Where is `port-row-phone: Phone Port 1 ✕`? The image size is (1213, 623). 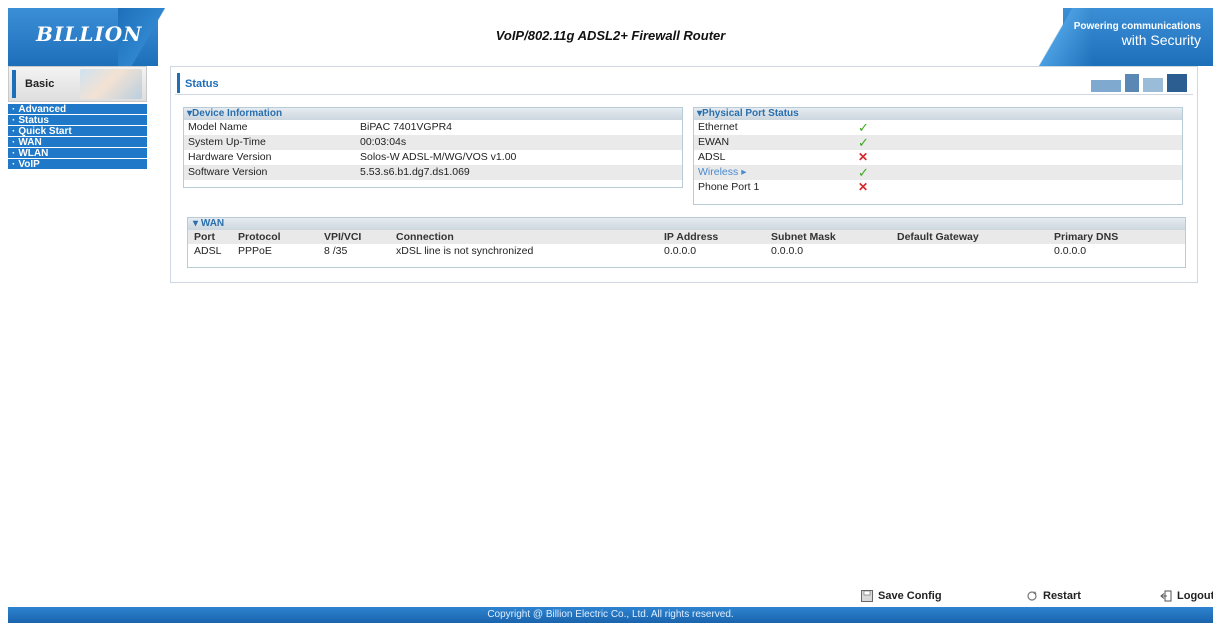 port-row-phone: Phone Port 1 ✕ is located at coordinates (938, 187).